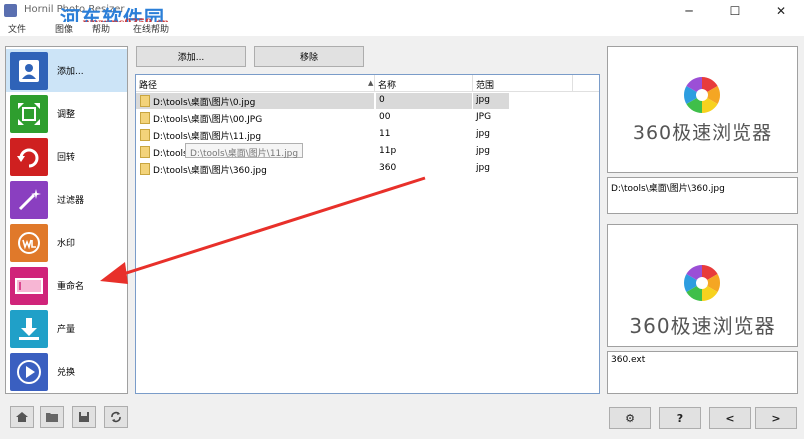 This screenshot has height=439, width=804. What do you see at coordinates (64, 28) in the screenshot?
I see `menu-image: 图像` at bounding box center [64, 28].